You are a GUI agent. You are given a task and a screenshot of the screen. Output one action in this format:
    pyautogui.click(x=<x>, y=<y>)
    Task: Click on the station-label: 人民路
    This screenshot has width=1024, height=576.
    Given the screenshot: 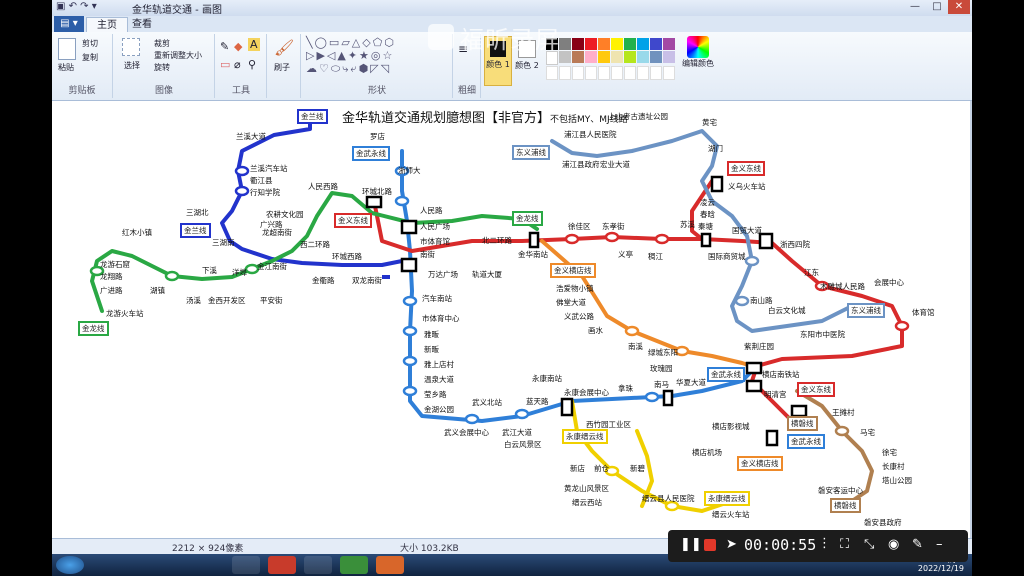 What is the action you would take?
    pyautogui.click(x=431, y=210)
    